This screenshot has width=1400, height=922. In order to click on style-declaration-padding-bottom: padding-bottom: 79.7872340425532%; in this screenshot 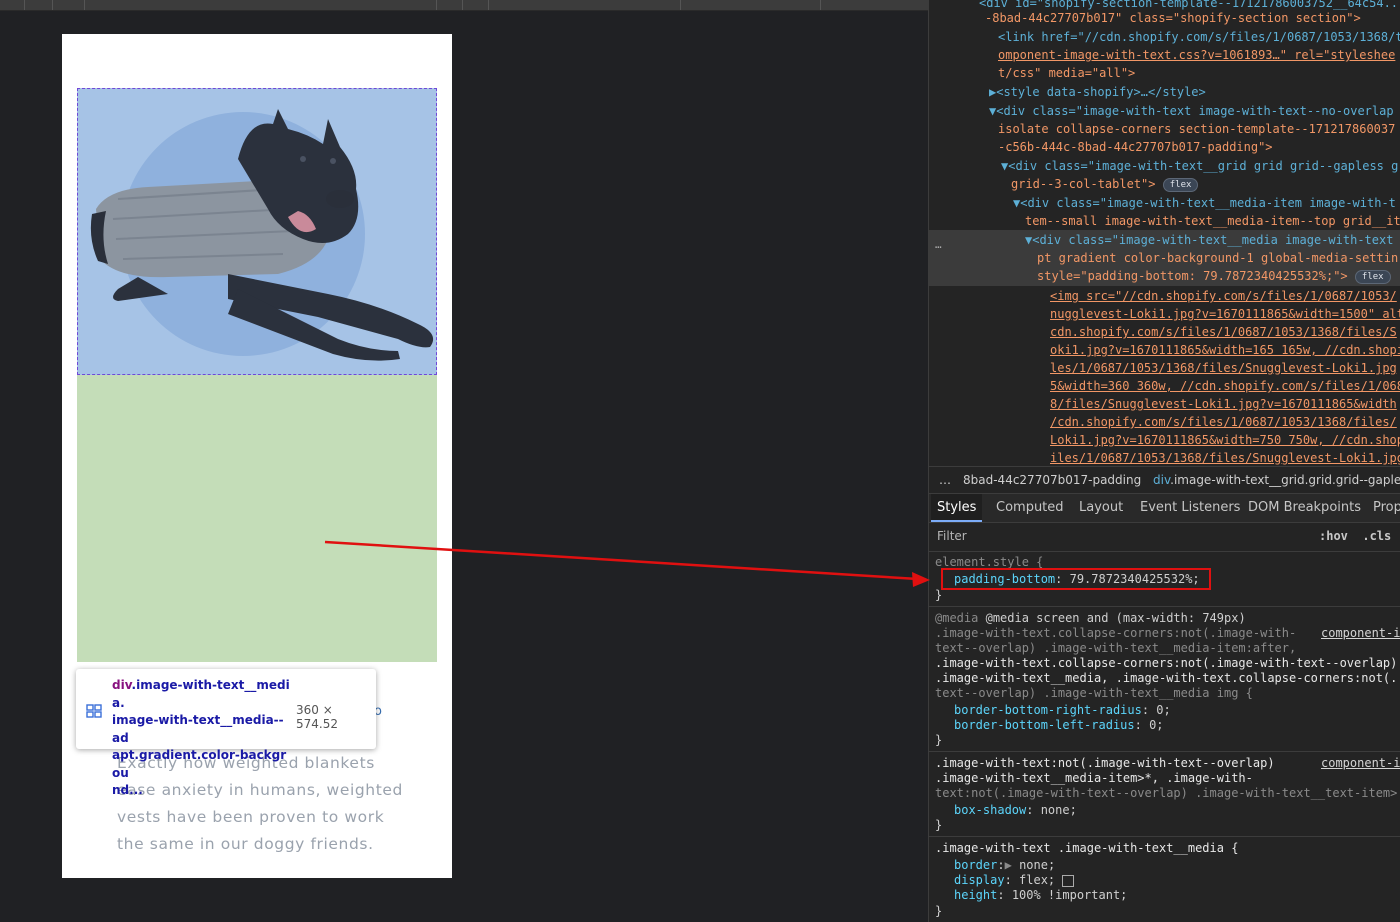, I will do `click(1077, 579)`.